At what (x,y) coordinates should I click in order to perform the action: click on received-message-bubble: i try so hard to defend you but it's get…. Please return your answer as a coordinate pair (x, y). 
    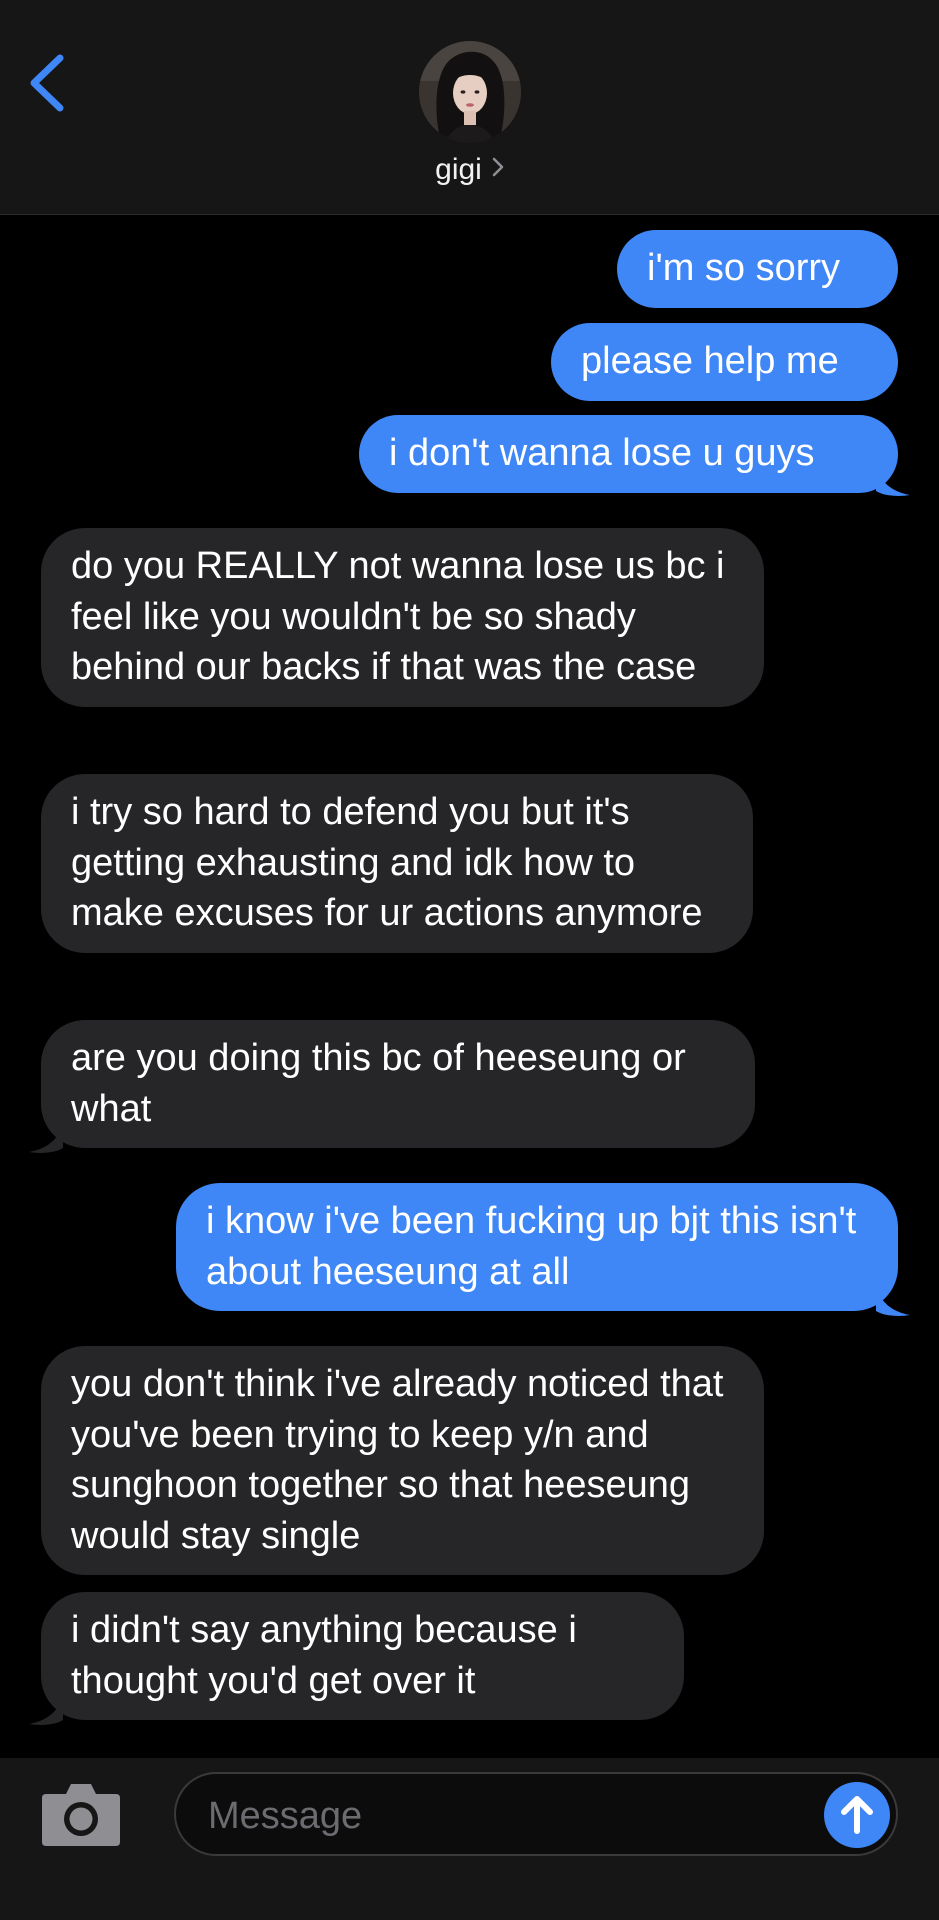
    Looking at the image, I should click on (397, 863).